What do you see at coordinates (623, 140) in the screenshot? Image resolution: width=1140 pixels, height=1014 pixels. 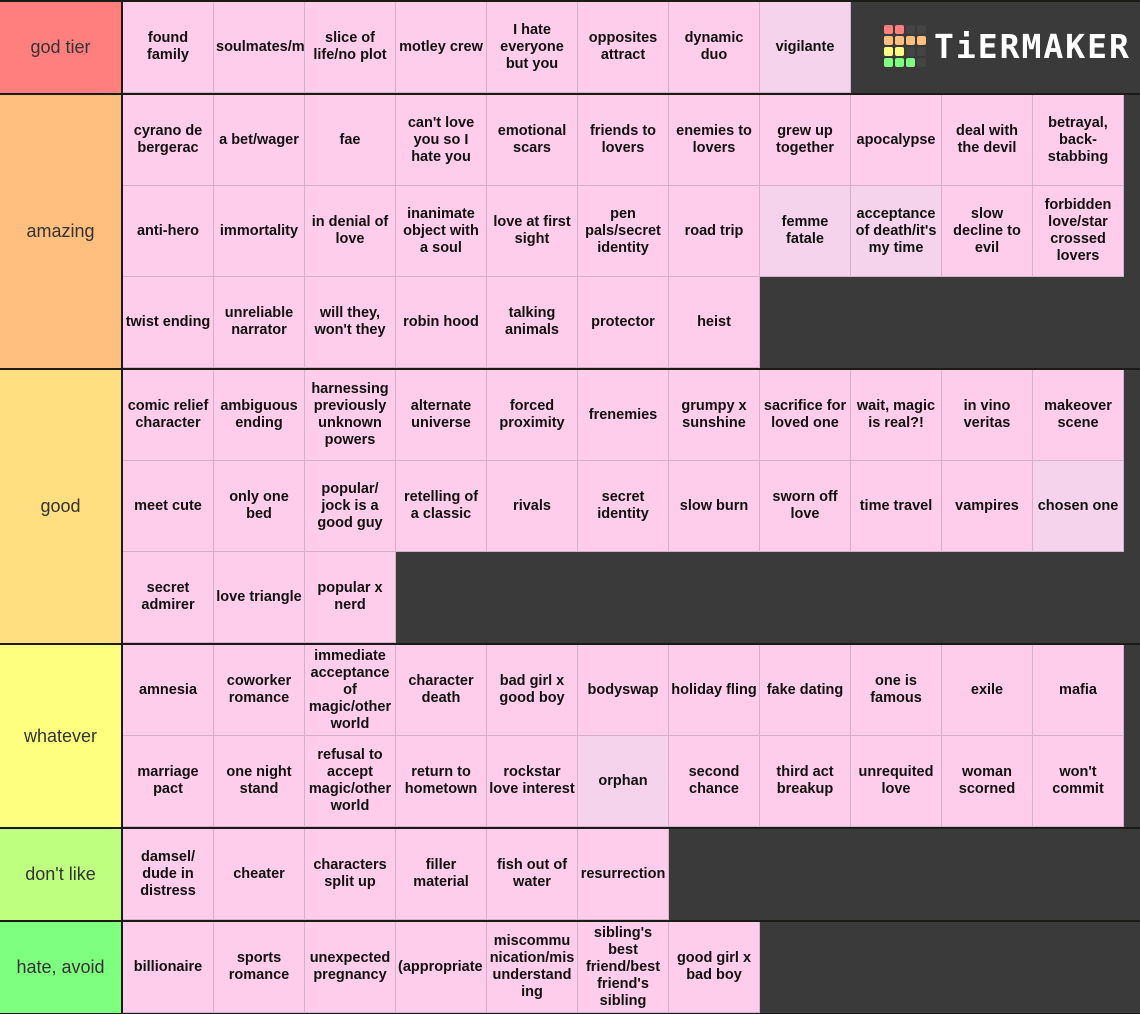 I see `tier-item-card: friends to lovers` at bounding box center [623, 140].